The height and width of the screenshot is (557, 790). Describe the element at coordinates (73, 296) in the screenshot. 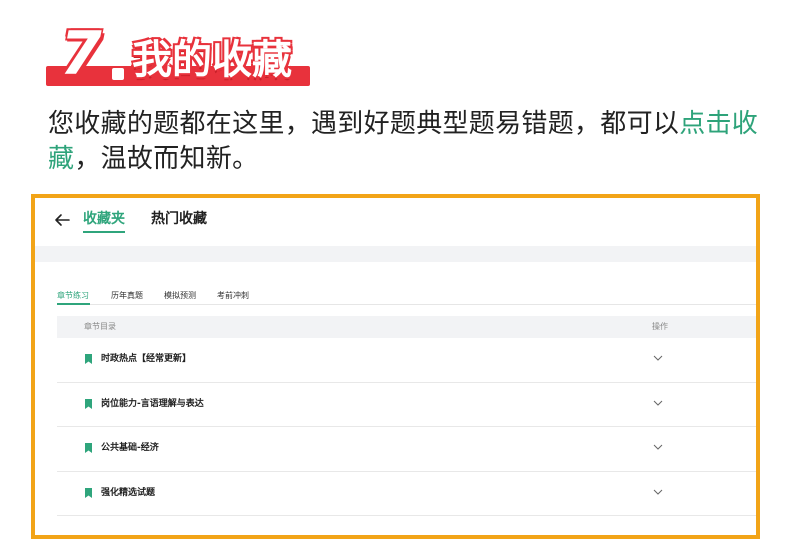

I see `subtab-chapter-practice: 章节练习` at that location.